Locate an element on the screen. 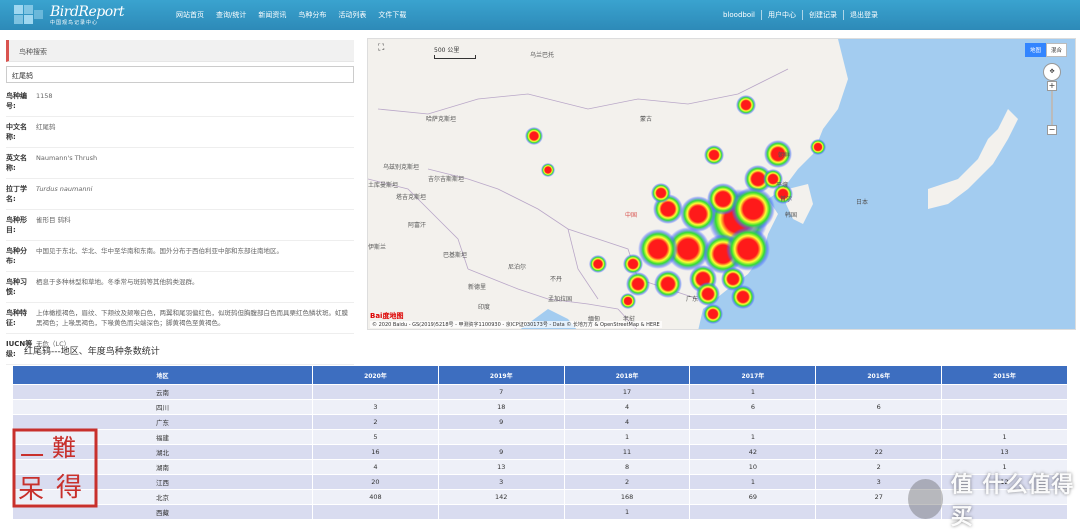  nav-news: 新闻资讯 is located at coordinates (272, 15).